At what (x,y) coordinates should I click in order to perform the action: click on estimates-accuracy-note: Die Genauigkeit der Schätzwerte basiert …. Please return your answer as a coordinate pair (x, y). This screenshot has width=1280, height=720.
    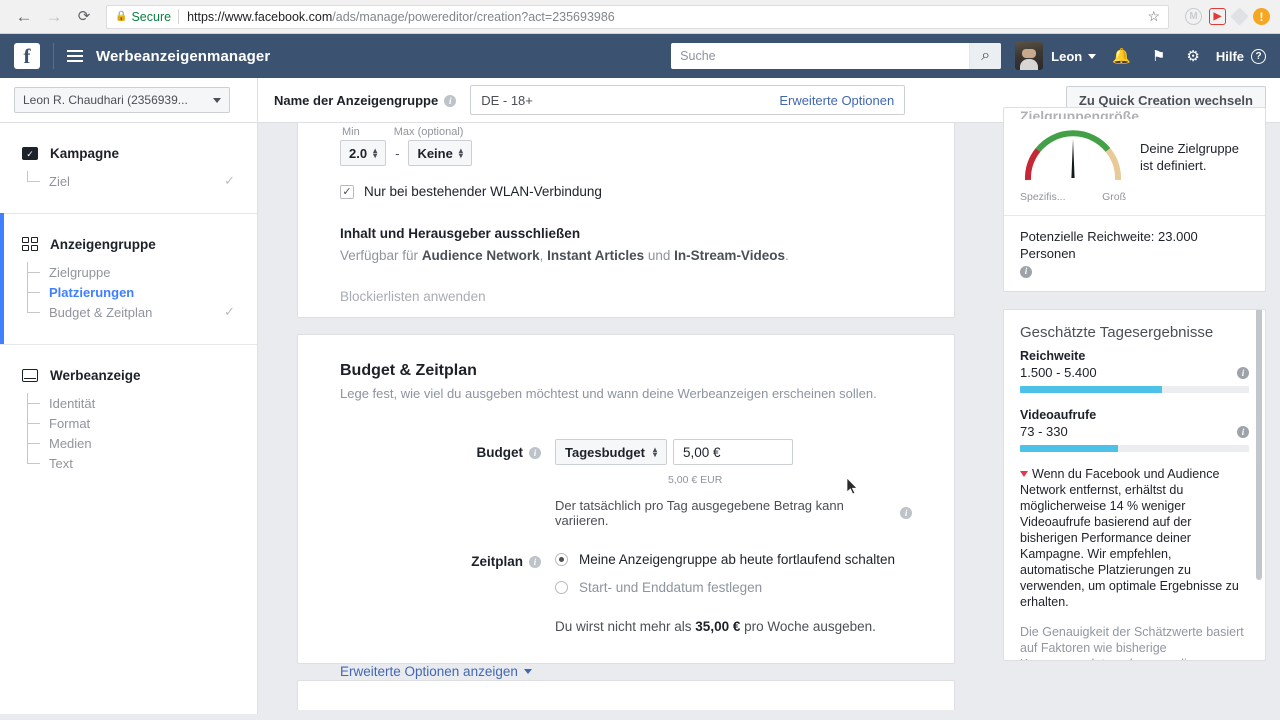
    Looking at the image, I should click on (1132, 642).